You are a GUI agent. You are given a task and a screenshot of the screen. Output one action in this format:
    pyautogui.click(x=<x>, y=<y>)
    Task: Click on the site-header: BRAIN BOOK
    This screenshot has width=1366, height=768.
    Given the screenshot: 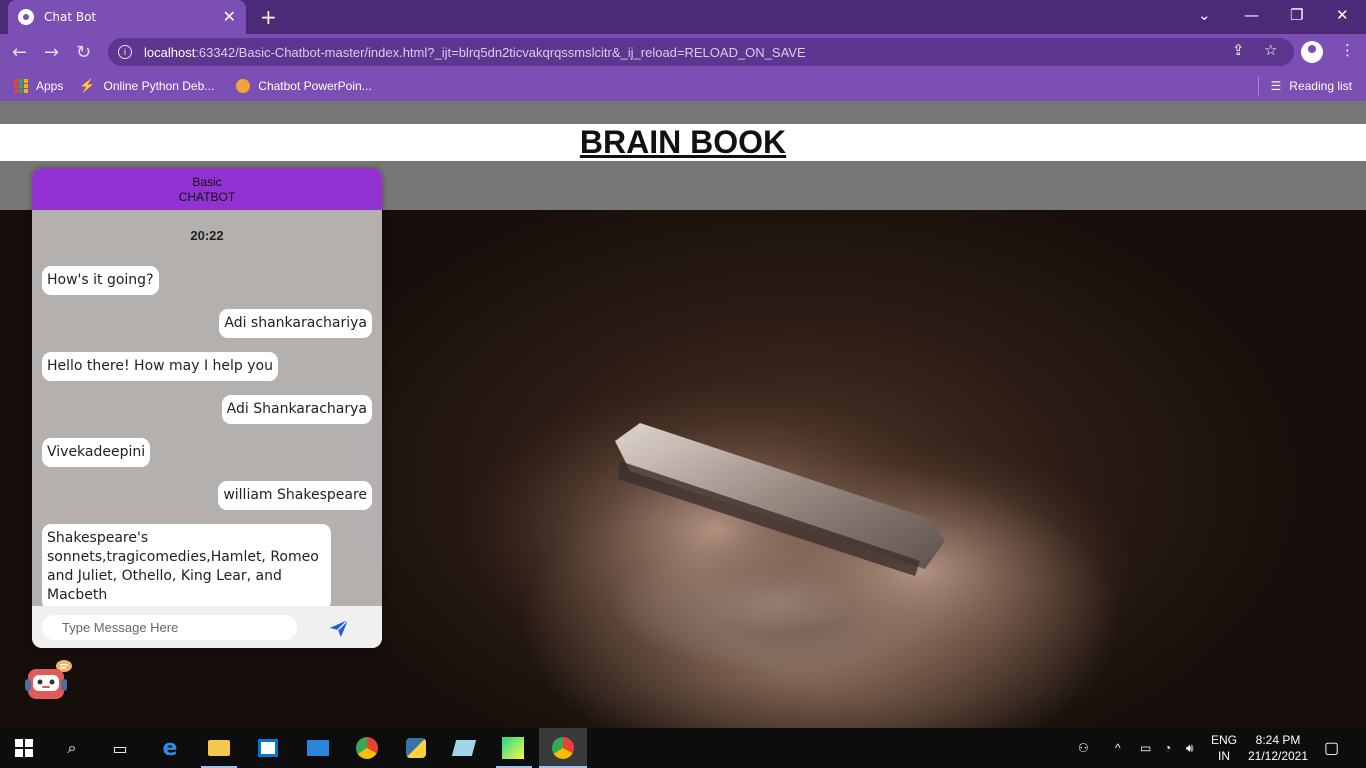 What is the action you would take?
    pyautogui.click(x=683, y=142)
    